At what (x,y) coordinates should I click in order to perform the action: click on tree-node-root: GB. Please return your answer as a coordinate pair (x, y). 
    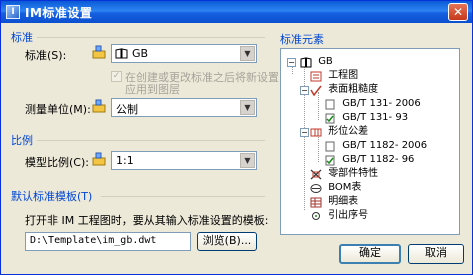
    Looking at the image, I should click on (316, 62).